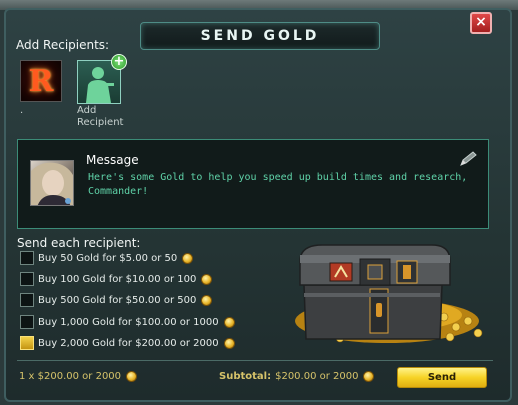 The width and height of the screenshot is (518, 405). Describe the element at coordinates (70, 376) in the screenshot. I see `quantity-text: 1 x $200.00 or 2000` at that location.